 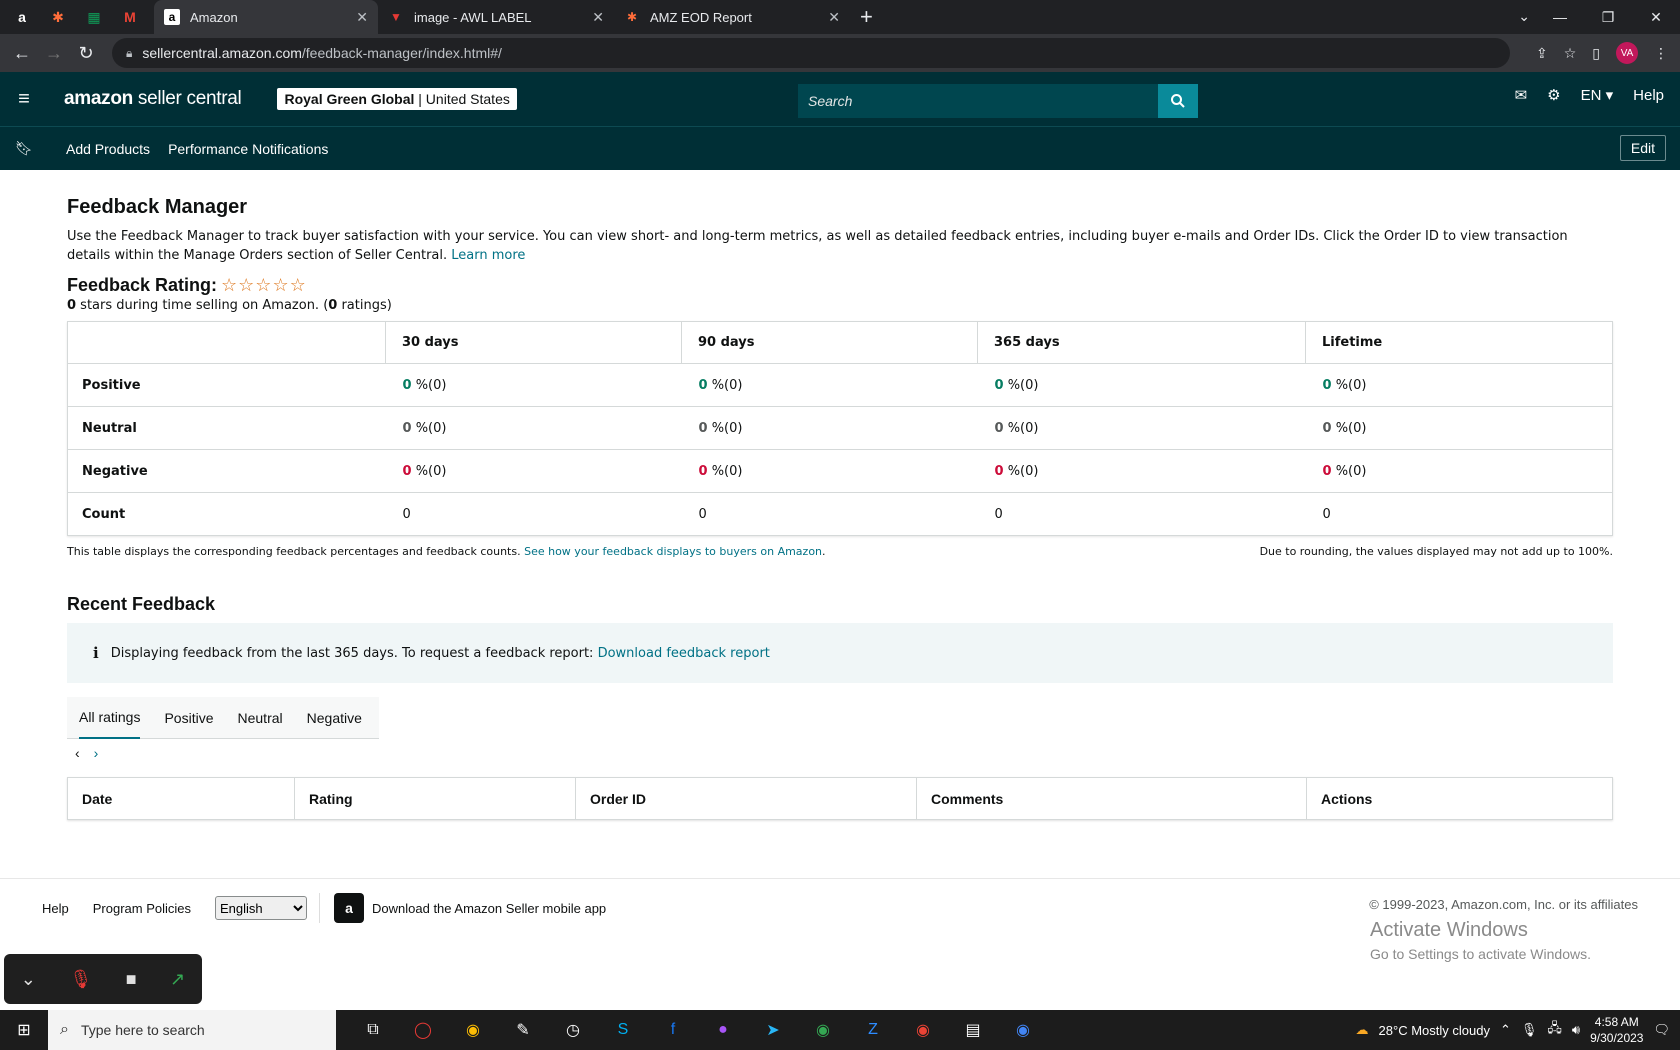 I want to click on telegram-icon: ➤, so click(x=773, y=1030).